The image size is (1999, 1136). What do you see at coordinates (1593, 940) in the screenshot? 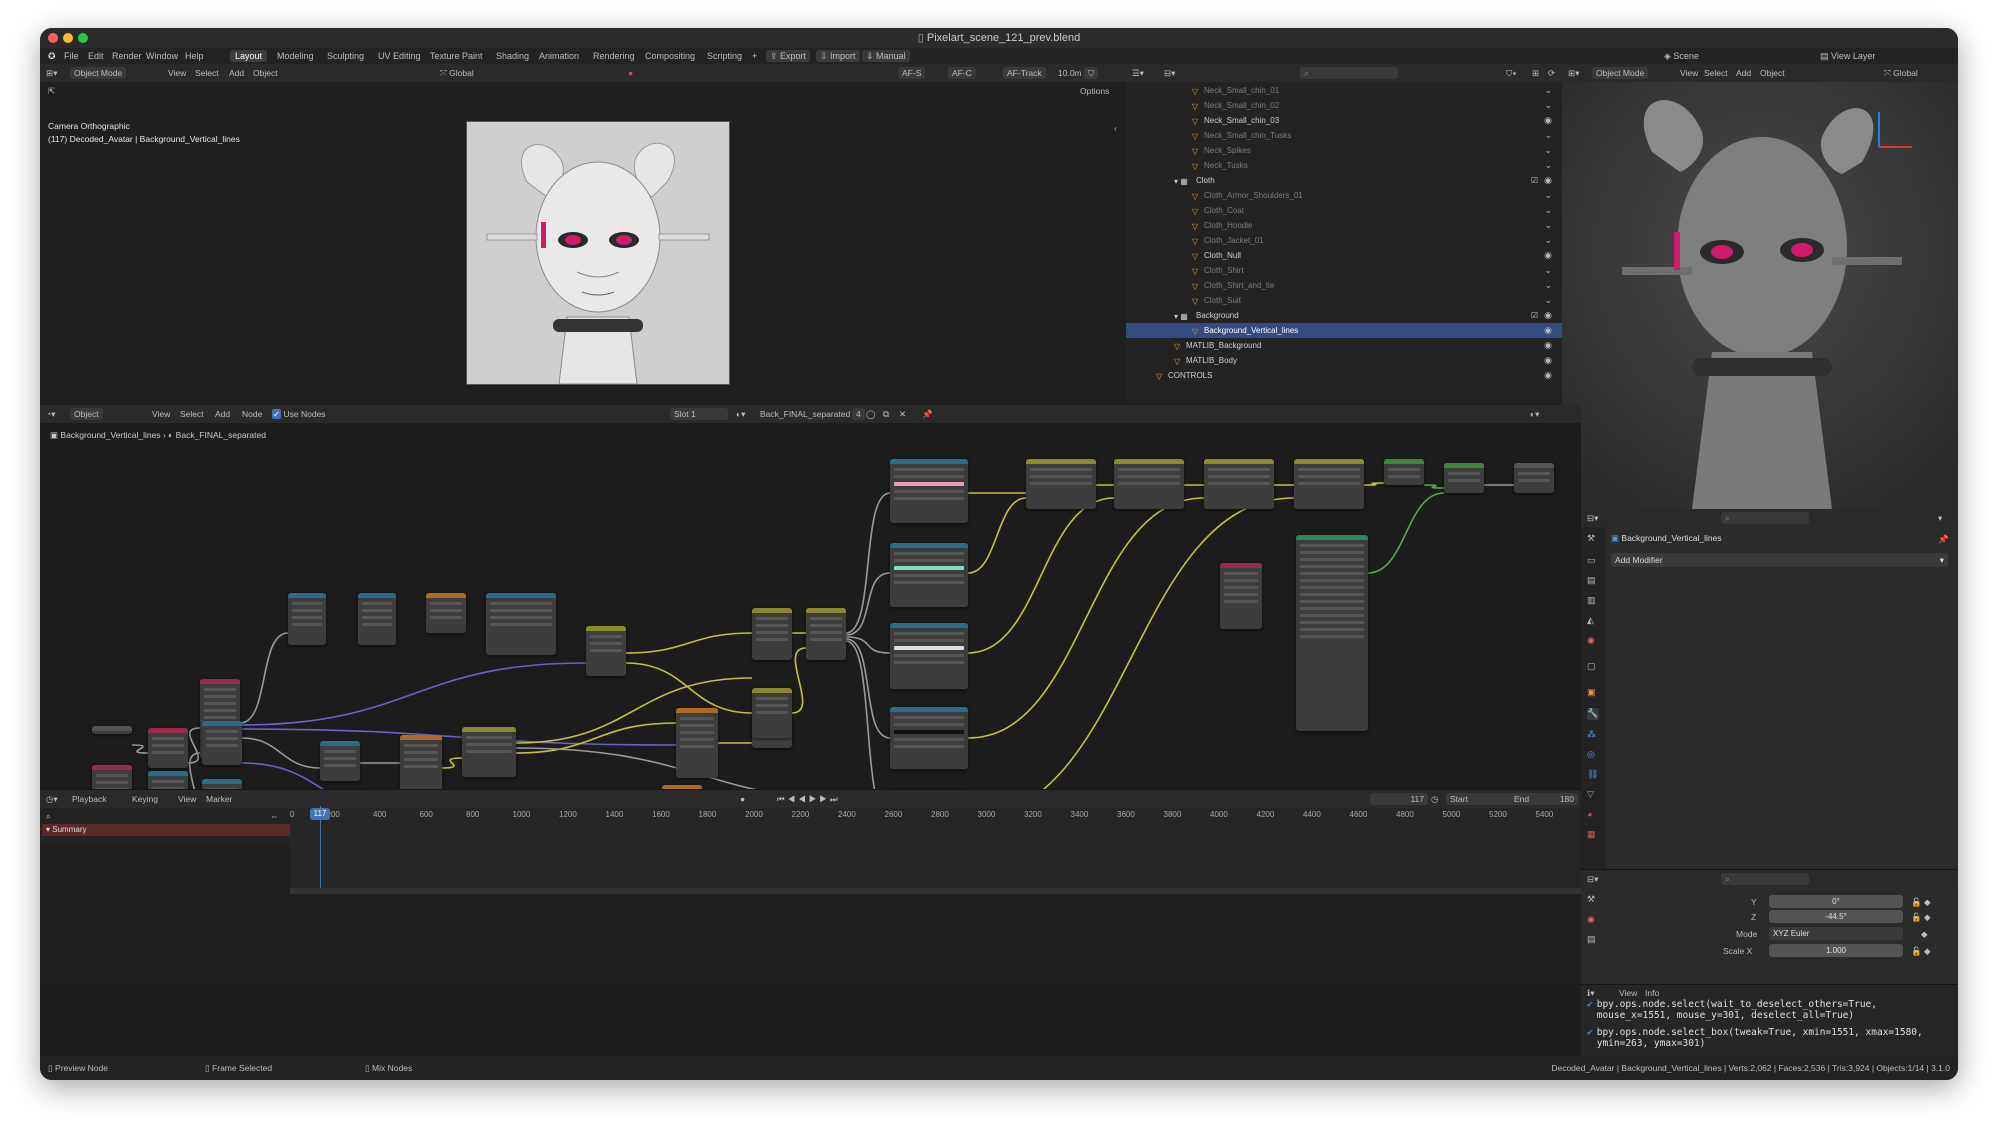
I see `side-output-icon: ▤` at bounding box center [1593, 940].